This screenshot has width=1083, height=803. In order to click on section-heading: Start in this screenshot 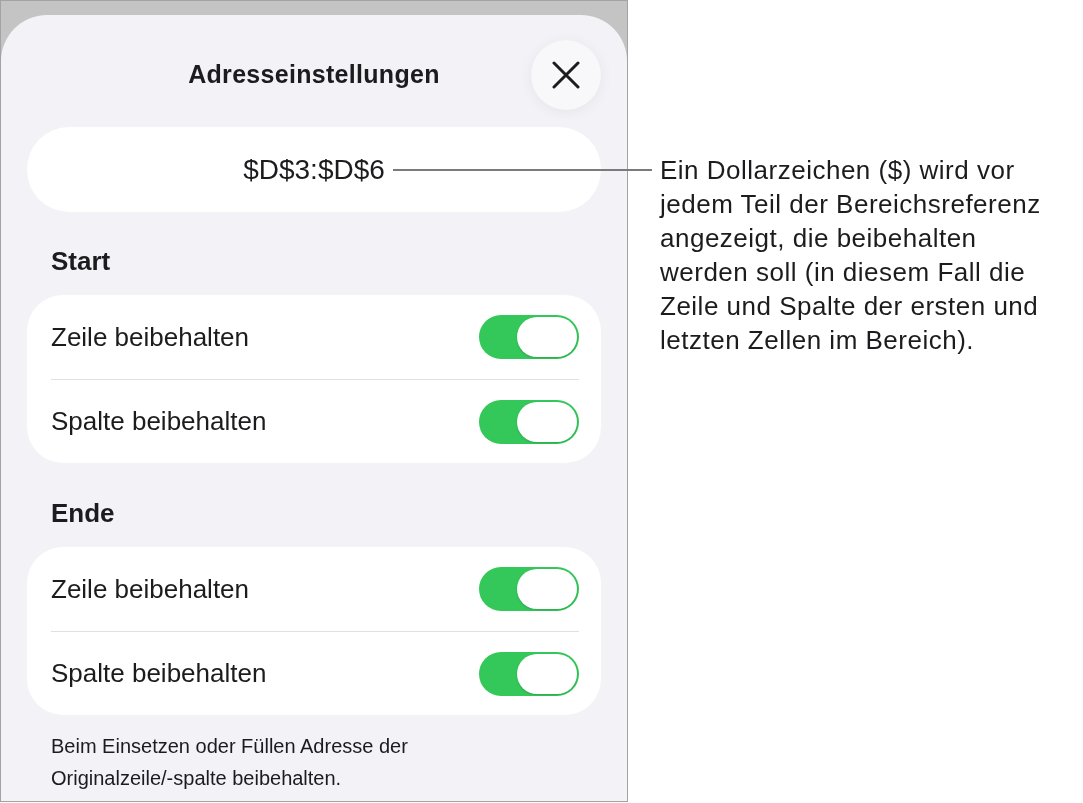, I will do `click(81, 261)`.